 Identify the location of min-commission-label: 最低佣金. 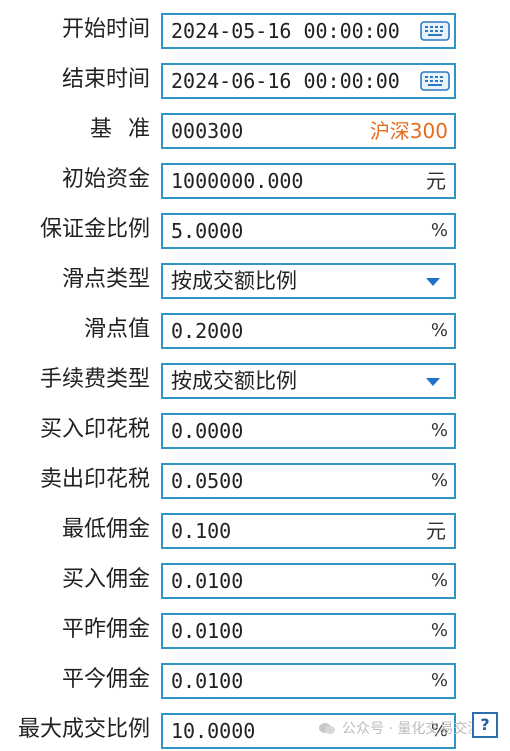
(105, 529).